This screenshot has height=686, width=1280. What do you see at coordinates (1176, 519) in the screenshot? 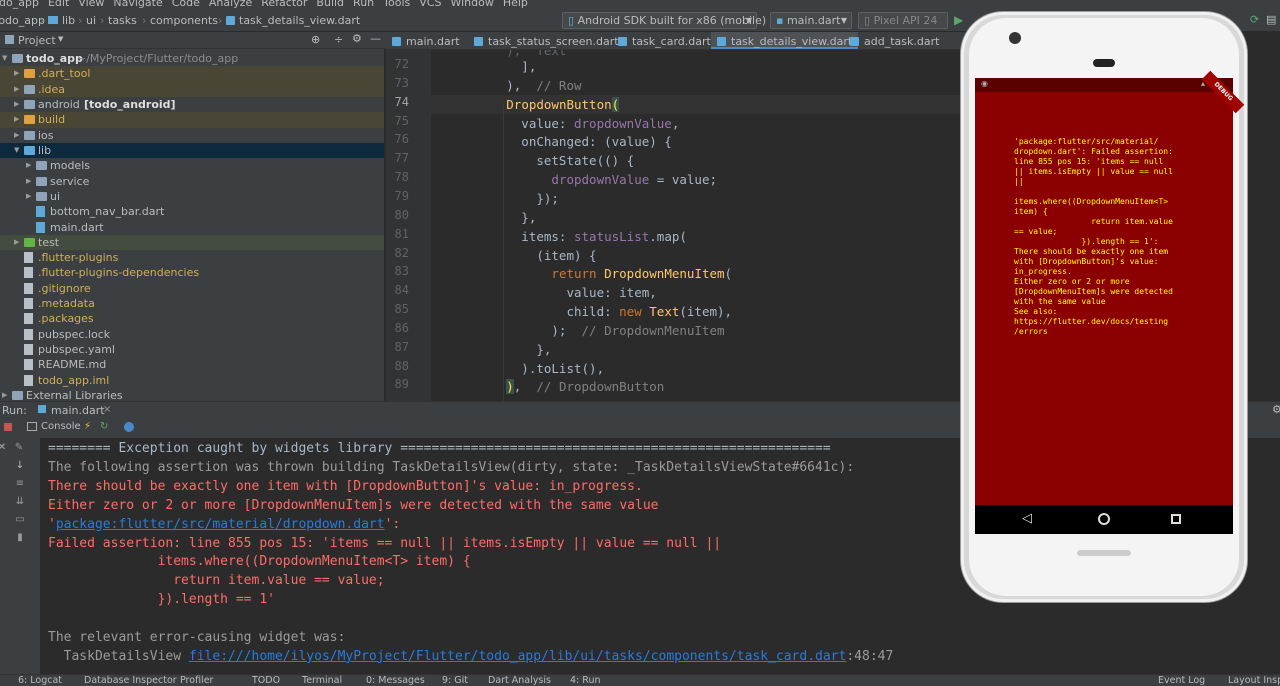
I see `recents-icon` at bounding box center [1176, 519].